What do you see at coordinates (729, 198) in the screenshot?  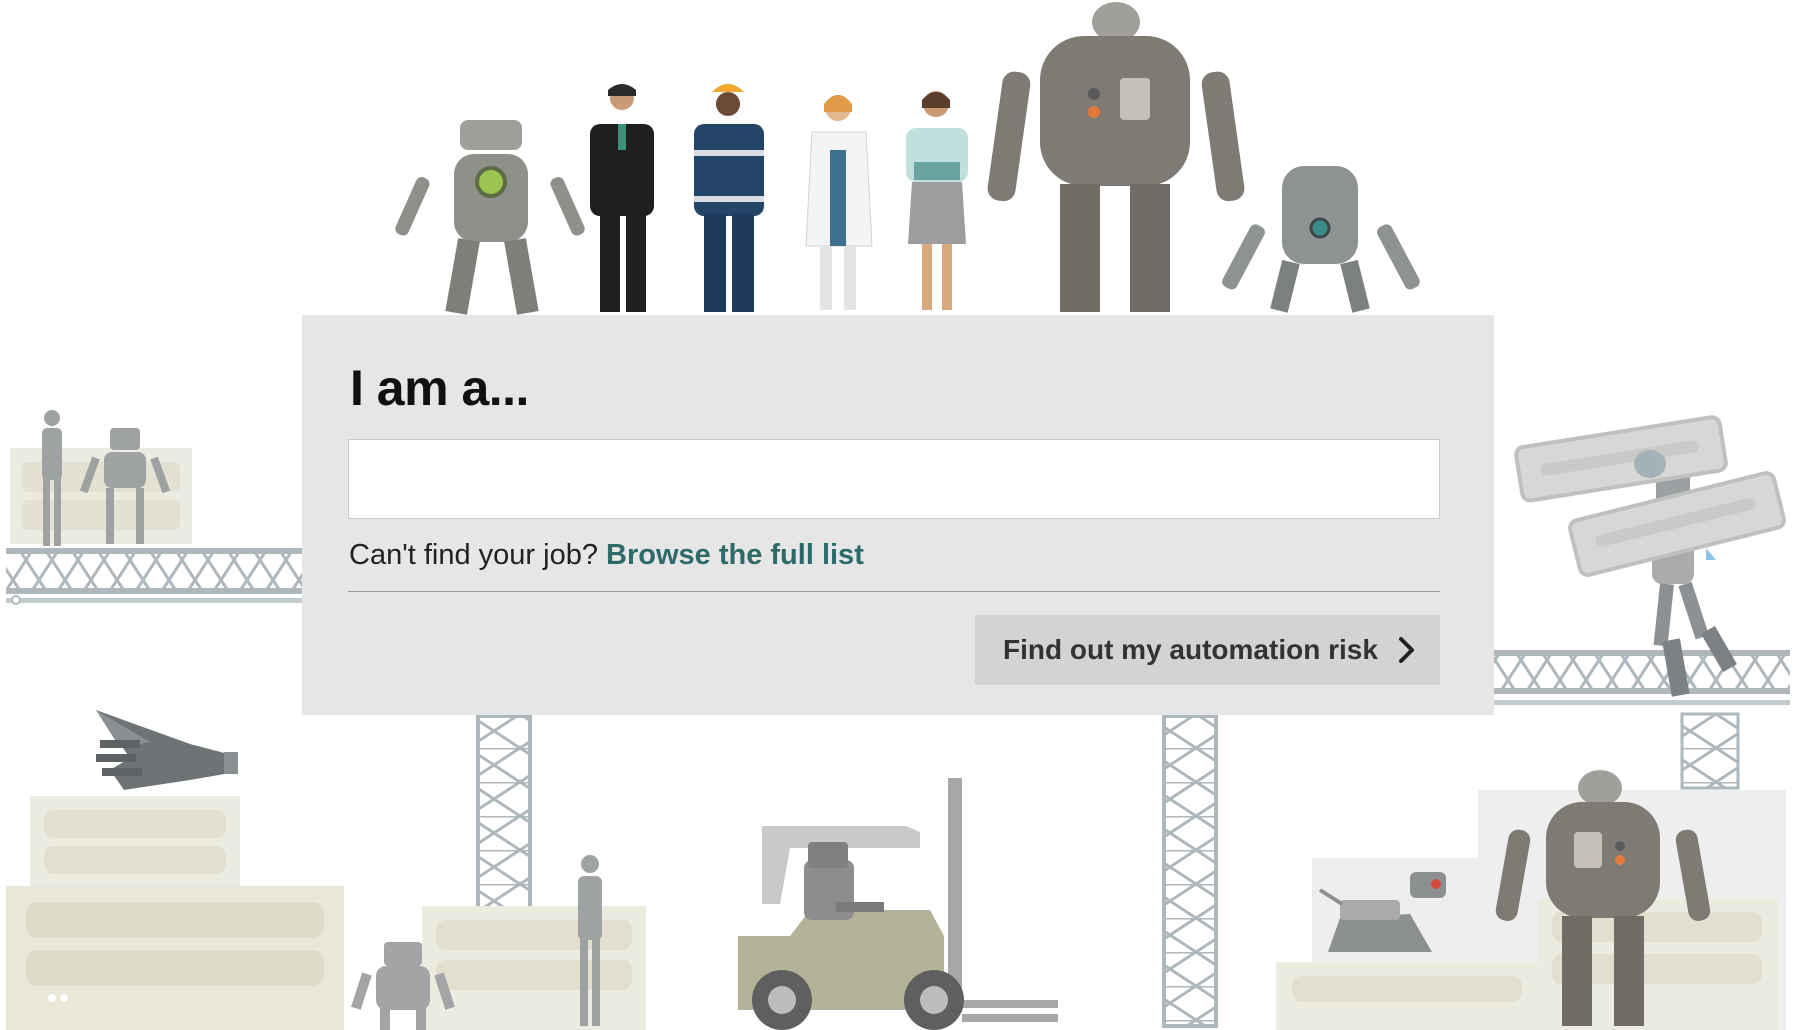 I see `lineup-construction-worker` at bounding box center [729, 198].